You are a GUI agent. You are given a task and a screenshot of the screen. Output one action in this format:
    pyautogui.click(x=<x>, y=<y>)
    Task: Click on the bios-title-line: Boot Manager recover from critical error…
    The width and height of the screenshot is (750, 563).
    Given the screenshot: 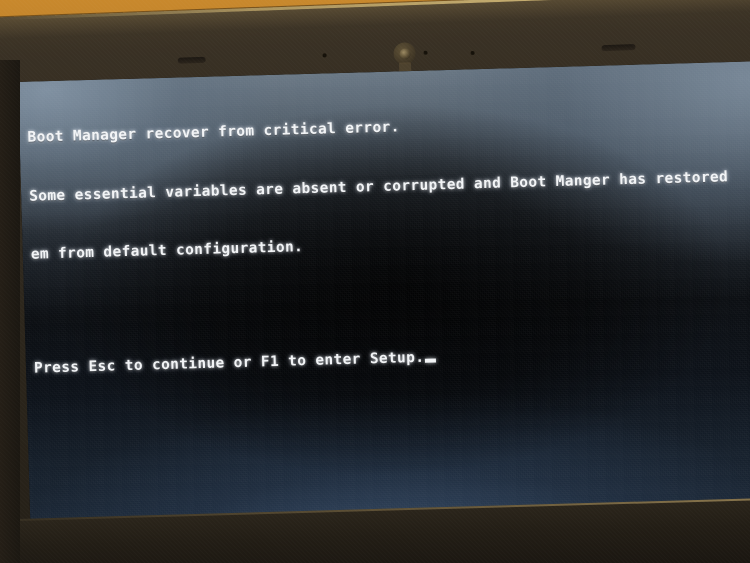 What is the action you would take?
    pyautogui.click(x=213, y=132)
    